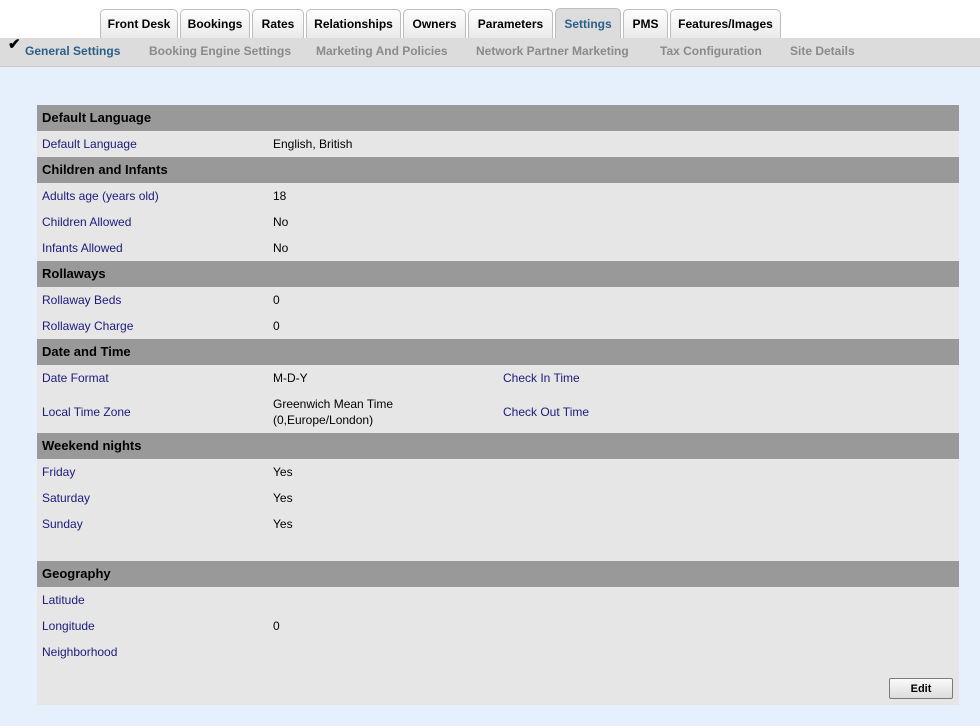 The height and width of the screenshot is (726, 980). Describe the element at coordinates (220, 51) in the screenshot. I see `subtab-booking-engine-settings: Booking Engine Settings` at that location.